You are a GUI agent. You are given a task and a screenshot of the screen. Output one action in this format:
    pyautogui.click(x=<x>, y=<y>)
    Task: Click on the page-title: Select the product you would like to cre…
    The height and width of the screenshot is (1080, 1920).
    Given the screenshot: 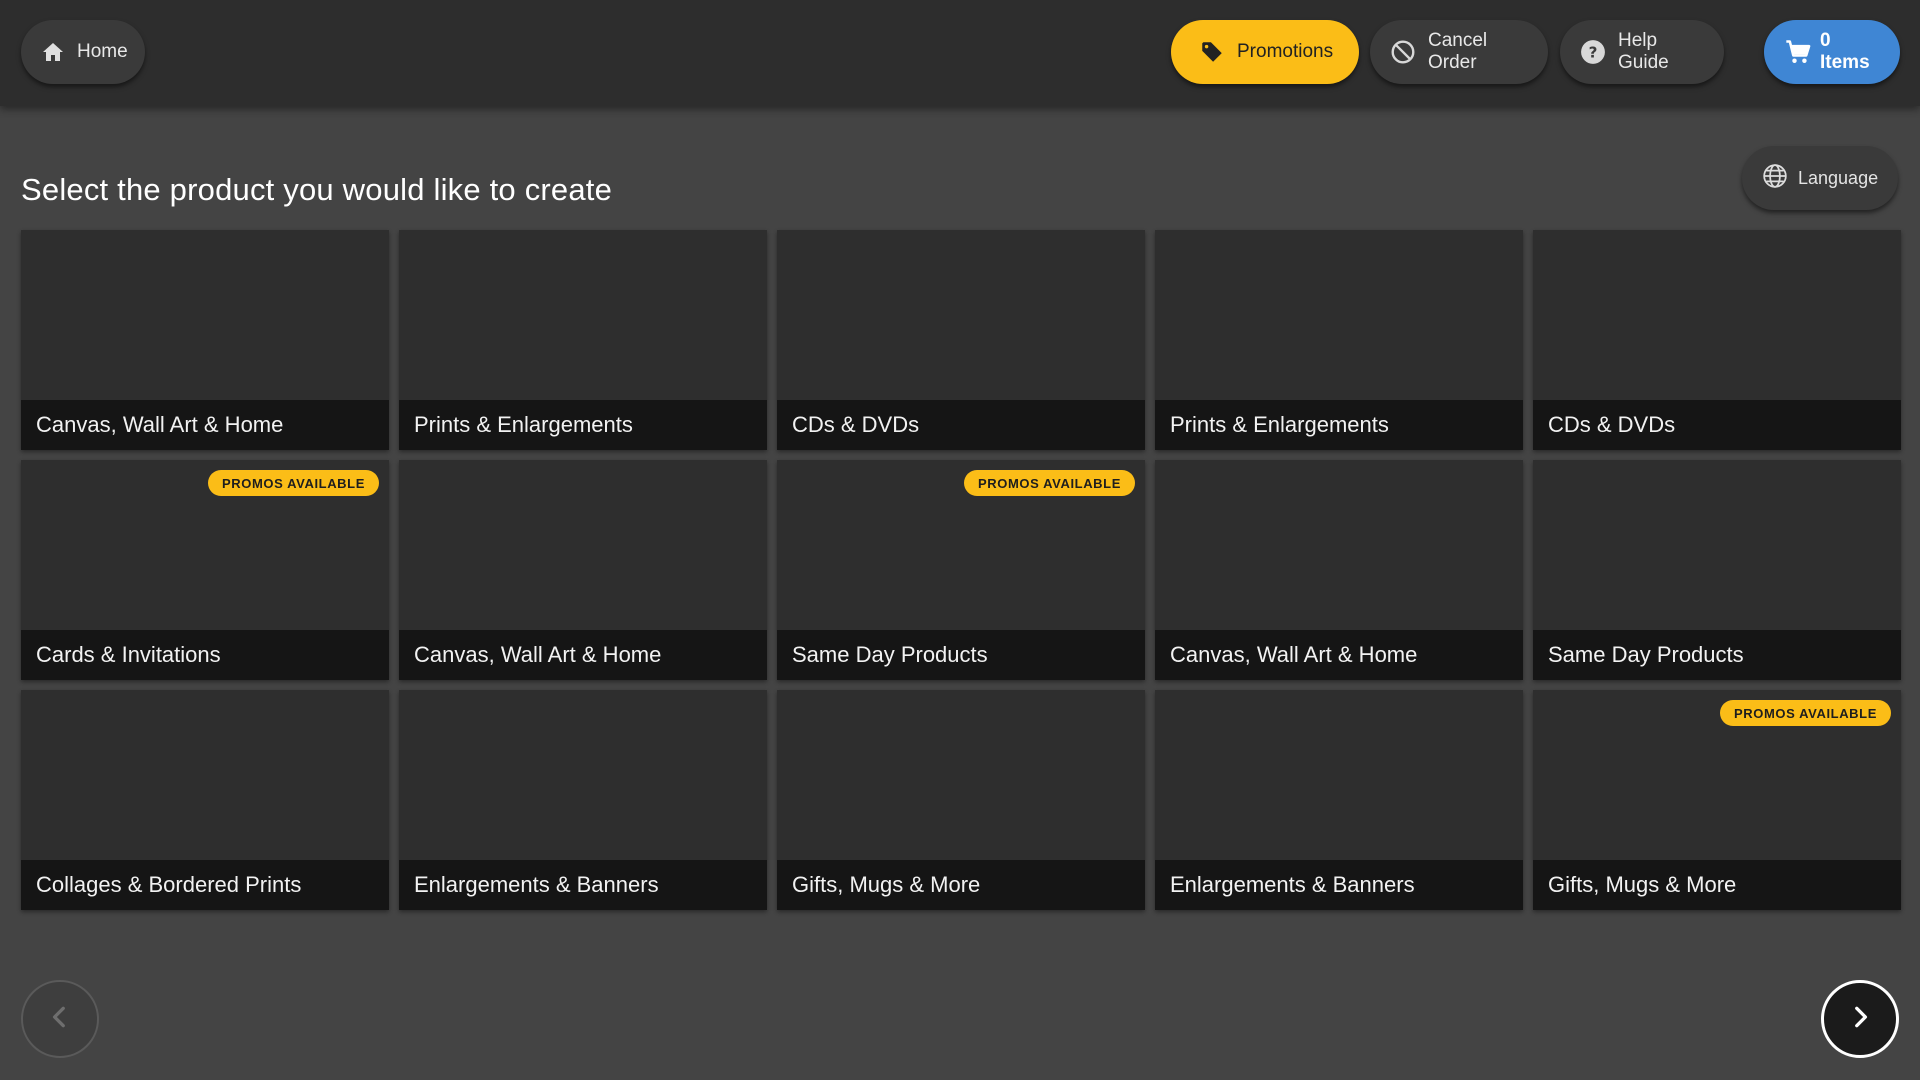 What is the action you would take?
    pyautogui.click(x=317, y=189)
    